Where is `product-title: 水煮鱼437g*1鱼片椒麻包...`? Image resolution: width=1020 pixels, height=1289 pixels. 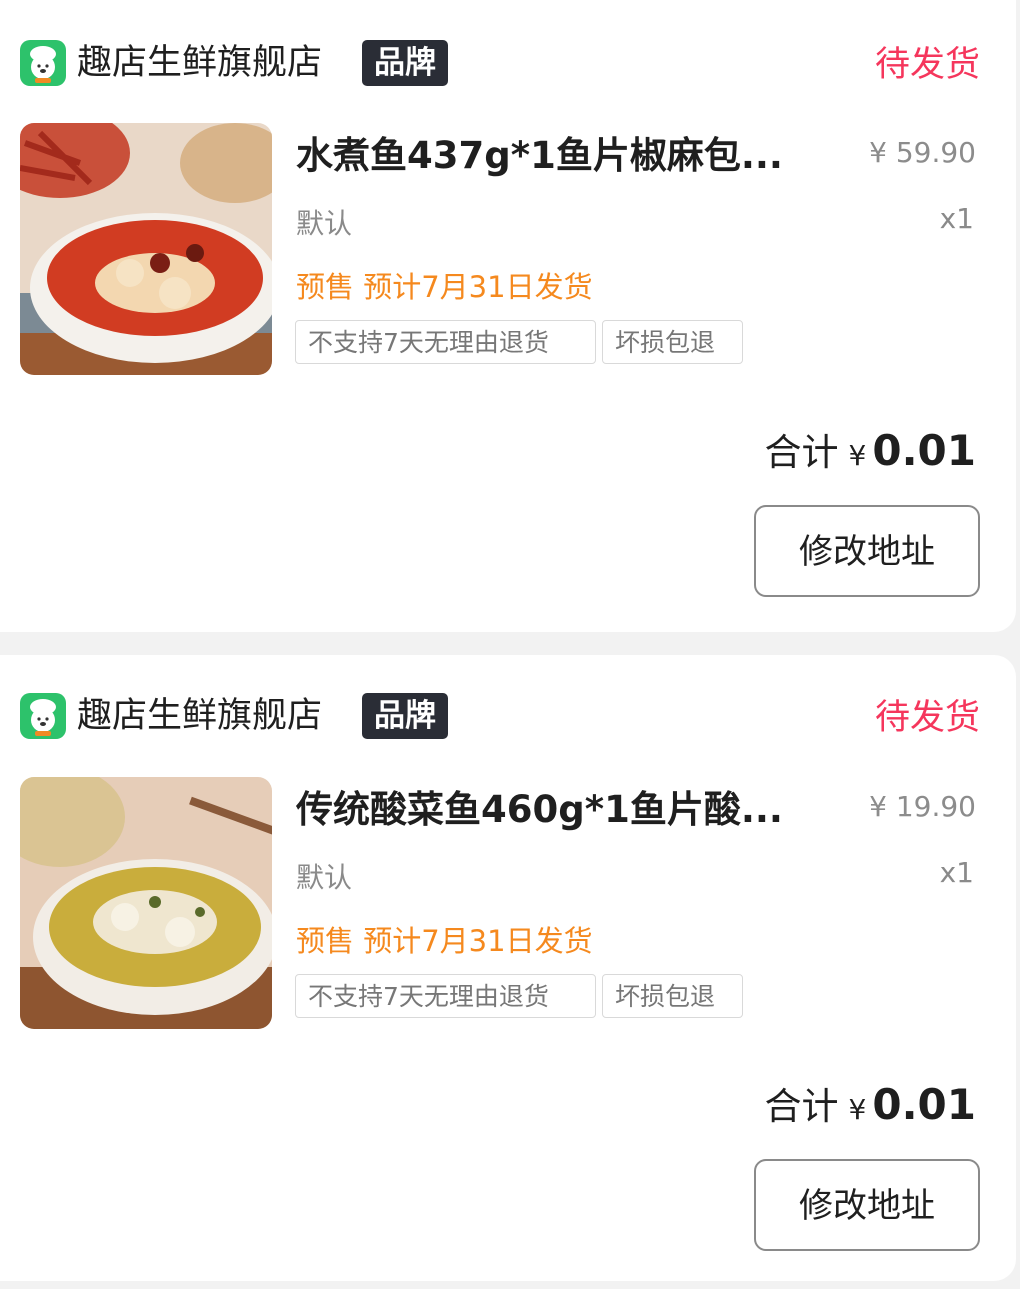 product-title: 水煮鱼437g*1鱼片椒麻包... is located at coordinates (556, 156).